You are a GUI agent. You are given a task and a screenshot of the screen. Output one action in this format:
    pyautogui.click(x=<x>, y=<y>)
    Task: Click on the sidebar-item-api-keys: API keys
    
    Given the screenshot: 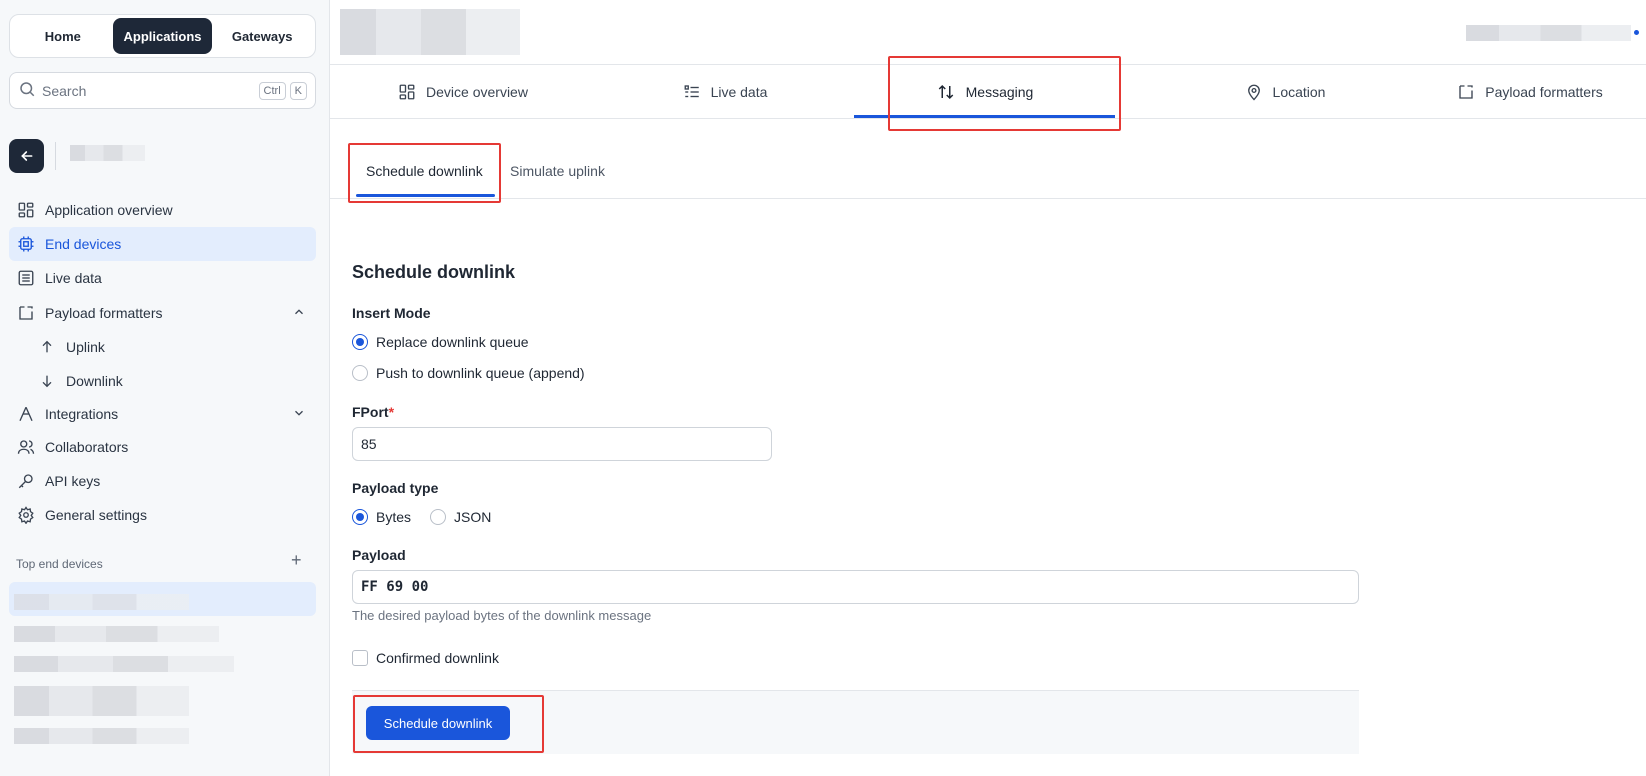 What is the action you would take?
    pyautogui.click(x=162, y=481)
    